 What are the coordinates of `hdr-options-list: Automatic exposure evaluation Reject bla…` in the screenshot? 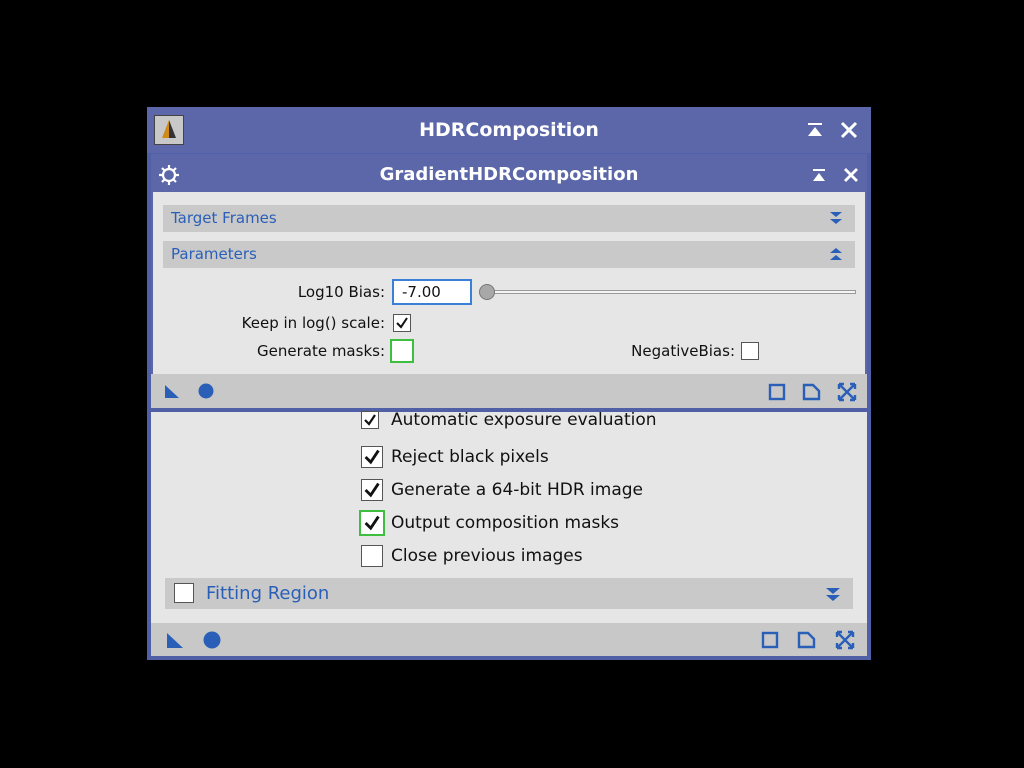 It's located at (557, 491).